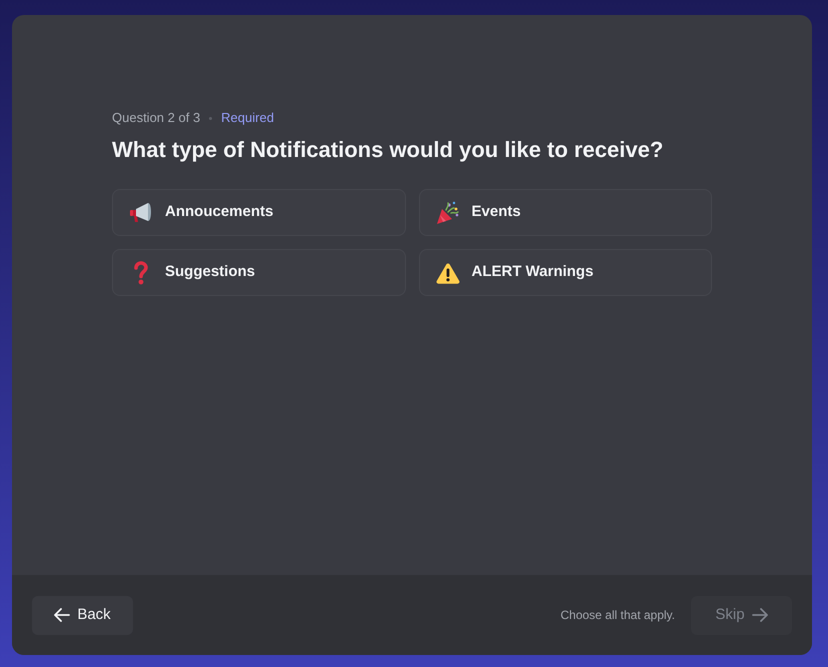  What do you see at coordinates (156, 118) in the screenshot?
I see `question-counter: Question 2 of 3` at bounding box center [156, 118].